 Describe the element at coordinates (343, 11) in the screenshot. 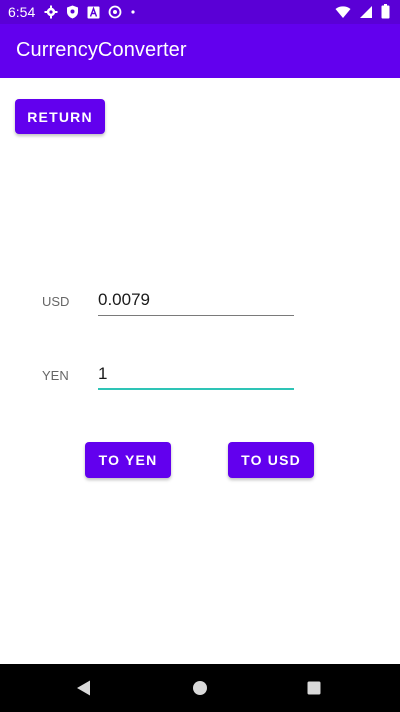

I see `wifi-icon` at that location.